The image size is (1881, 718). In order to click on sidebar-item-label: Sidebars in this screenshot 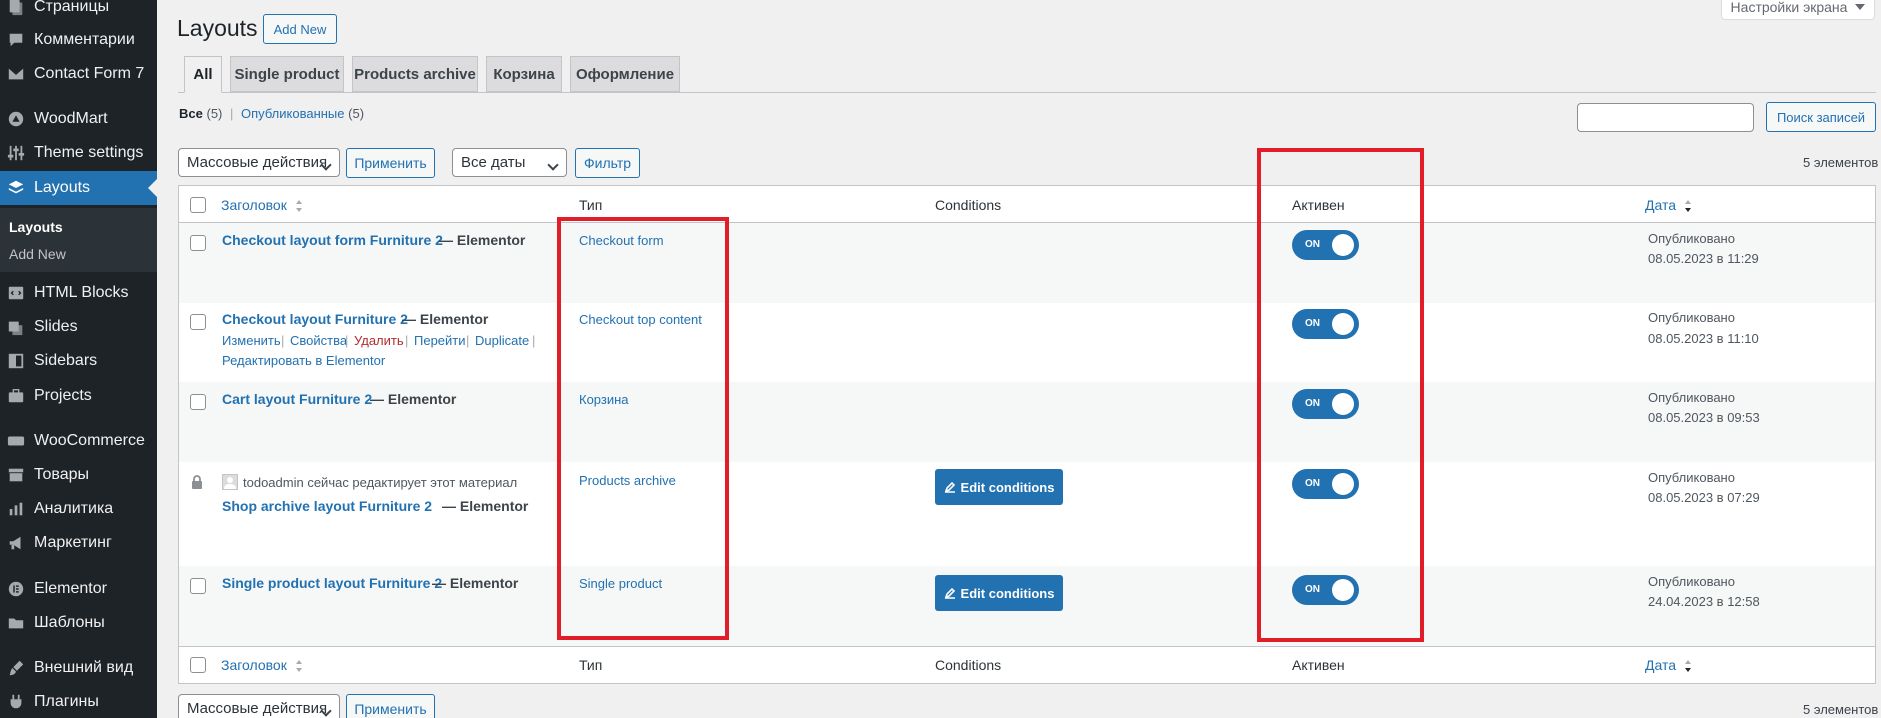, I will do `click(66, 360)`.